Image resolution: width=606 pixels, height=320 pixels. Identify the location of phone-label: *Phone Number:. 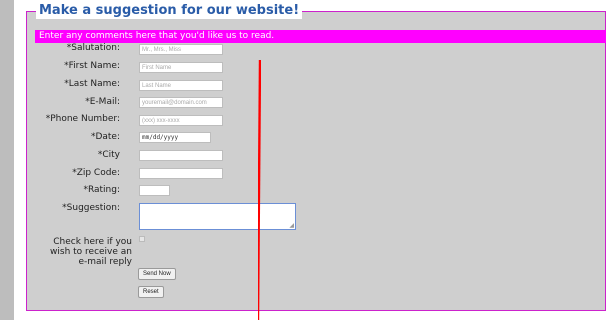
(82, 119).